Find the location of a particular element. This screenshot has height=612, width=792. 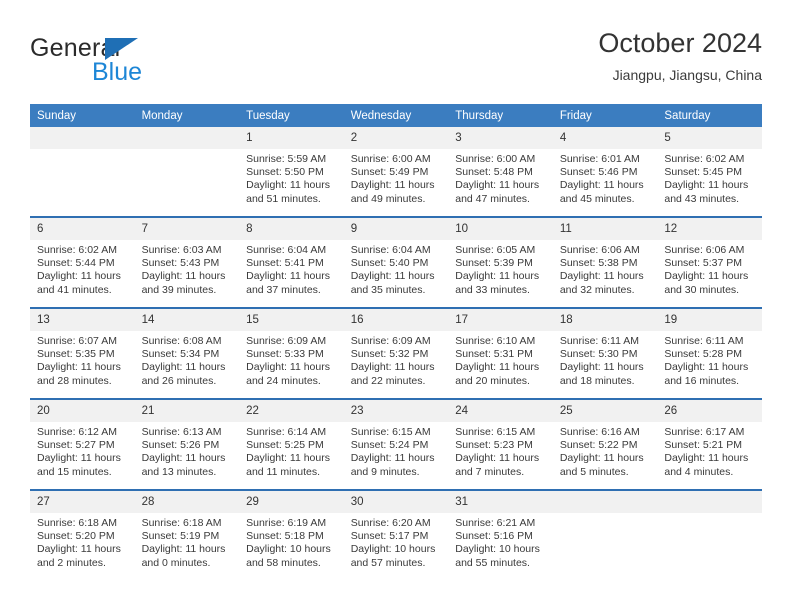

sunrise-text: Sunrise: 6:10 AM is located at coordinates (495, 341).